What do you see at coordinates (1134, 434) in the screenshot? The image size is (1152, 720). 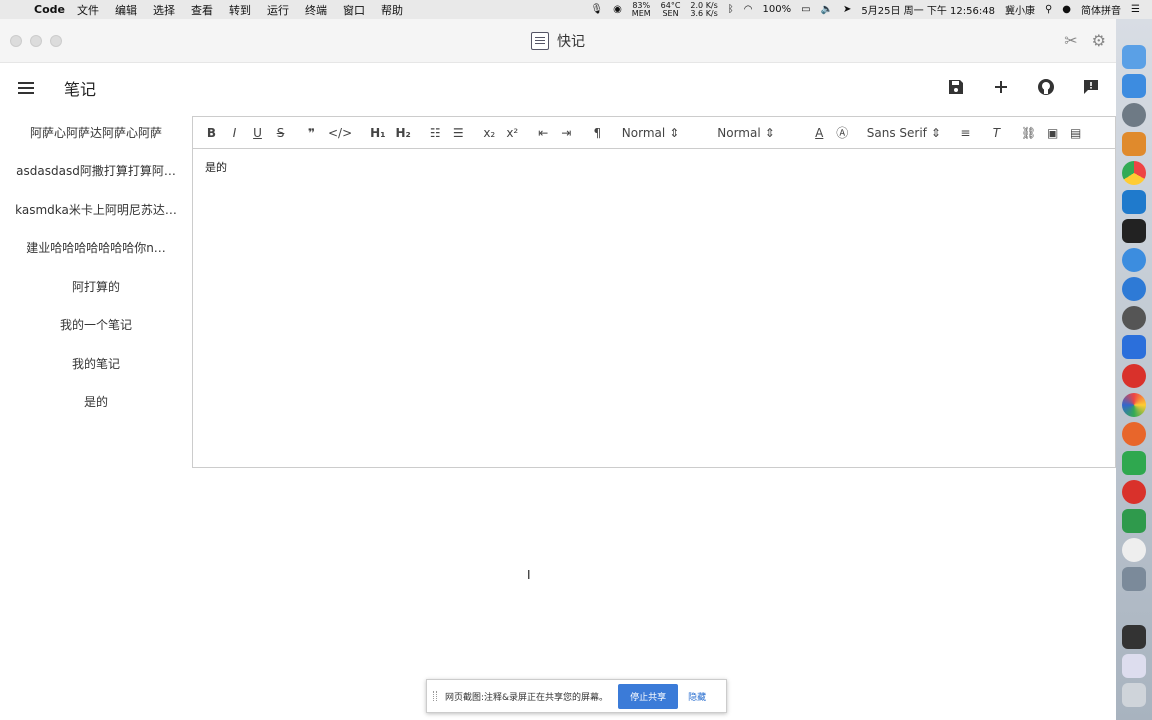 I see `firefox-icon` at bounding box center [1134, 434].